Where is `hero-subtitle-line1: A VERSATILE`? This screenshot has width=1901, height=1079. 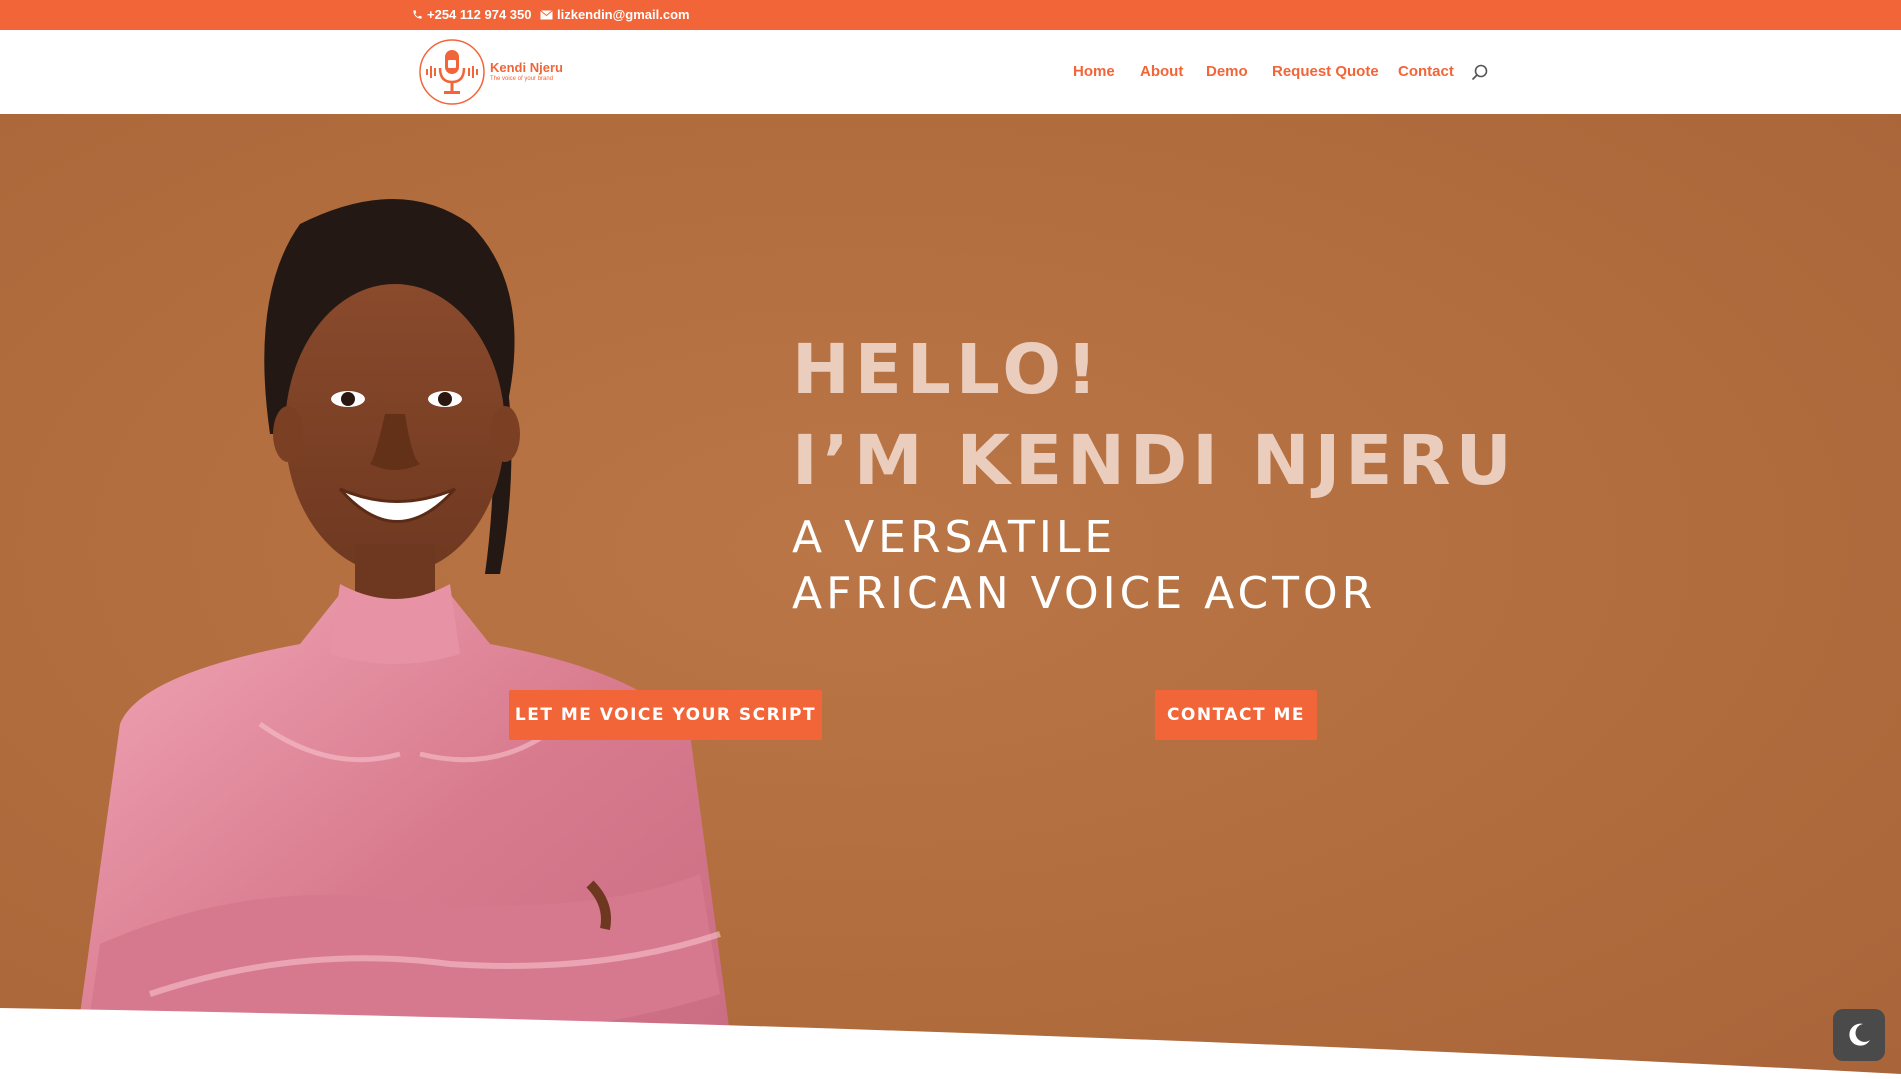 hero-subtitle-line1: A VERSATILE is located at coordinates (954, 537).